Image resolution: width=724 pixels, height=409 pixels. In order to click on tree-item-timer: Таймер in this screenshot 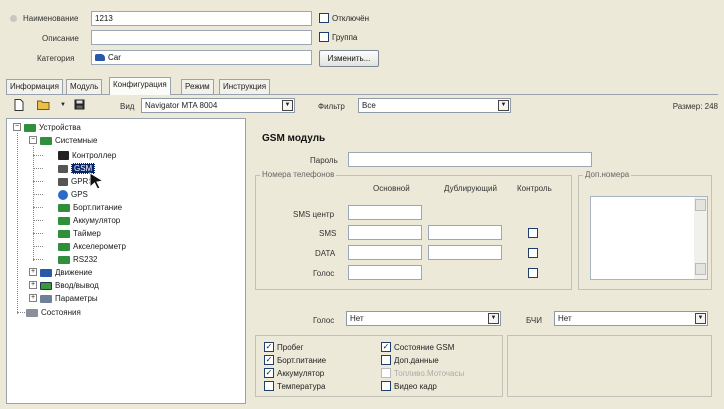, I will do `click(79, 233)`.